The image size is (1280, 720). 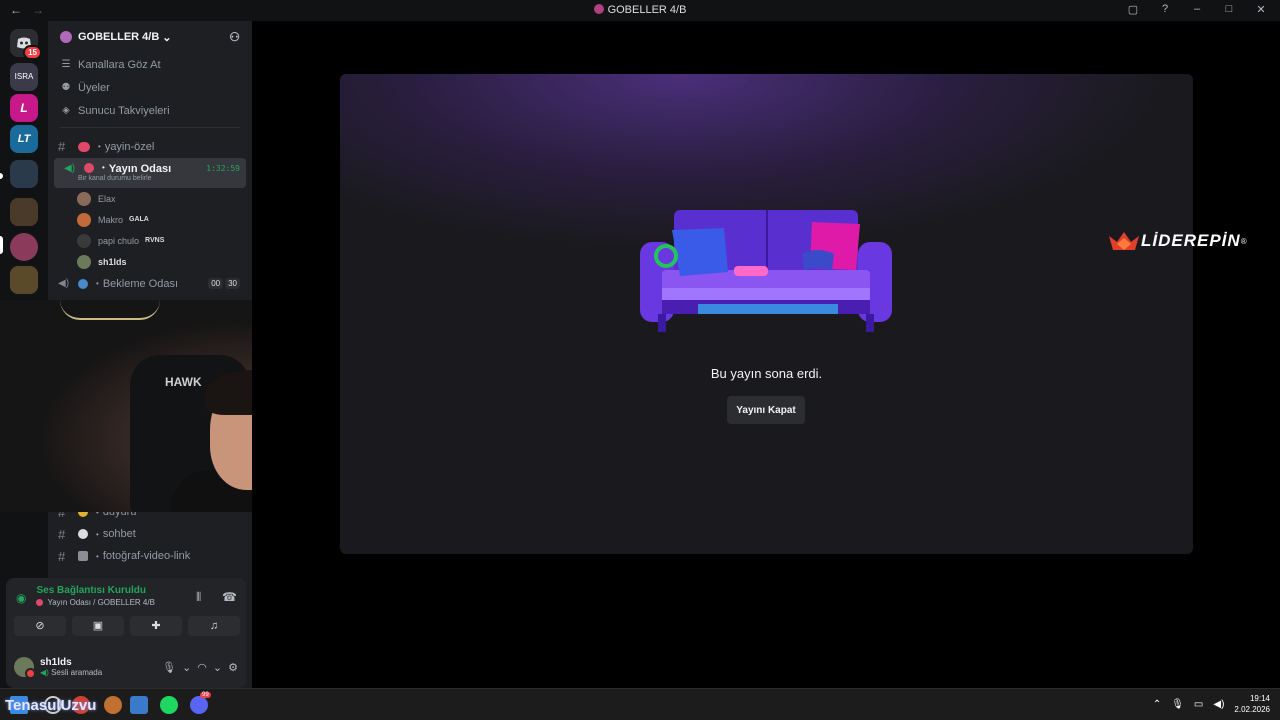 I want to click on settings-gear-icon: ⚙, so click(x=233, y=667).